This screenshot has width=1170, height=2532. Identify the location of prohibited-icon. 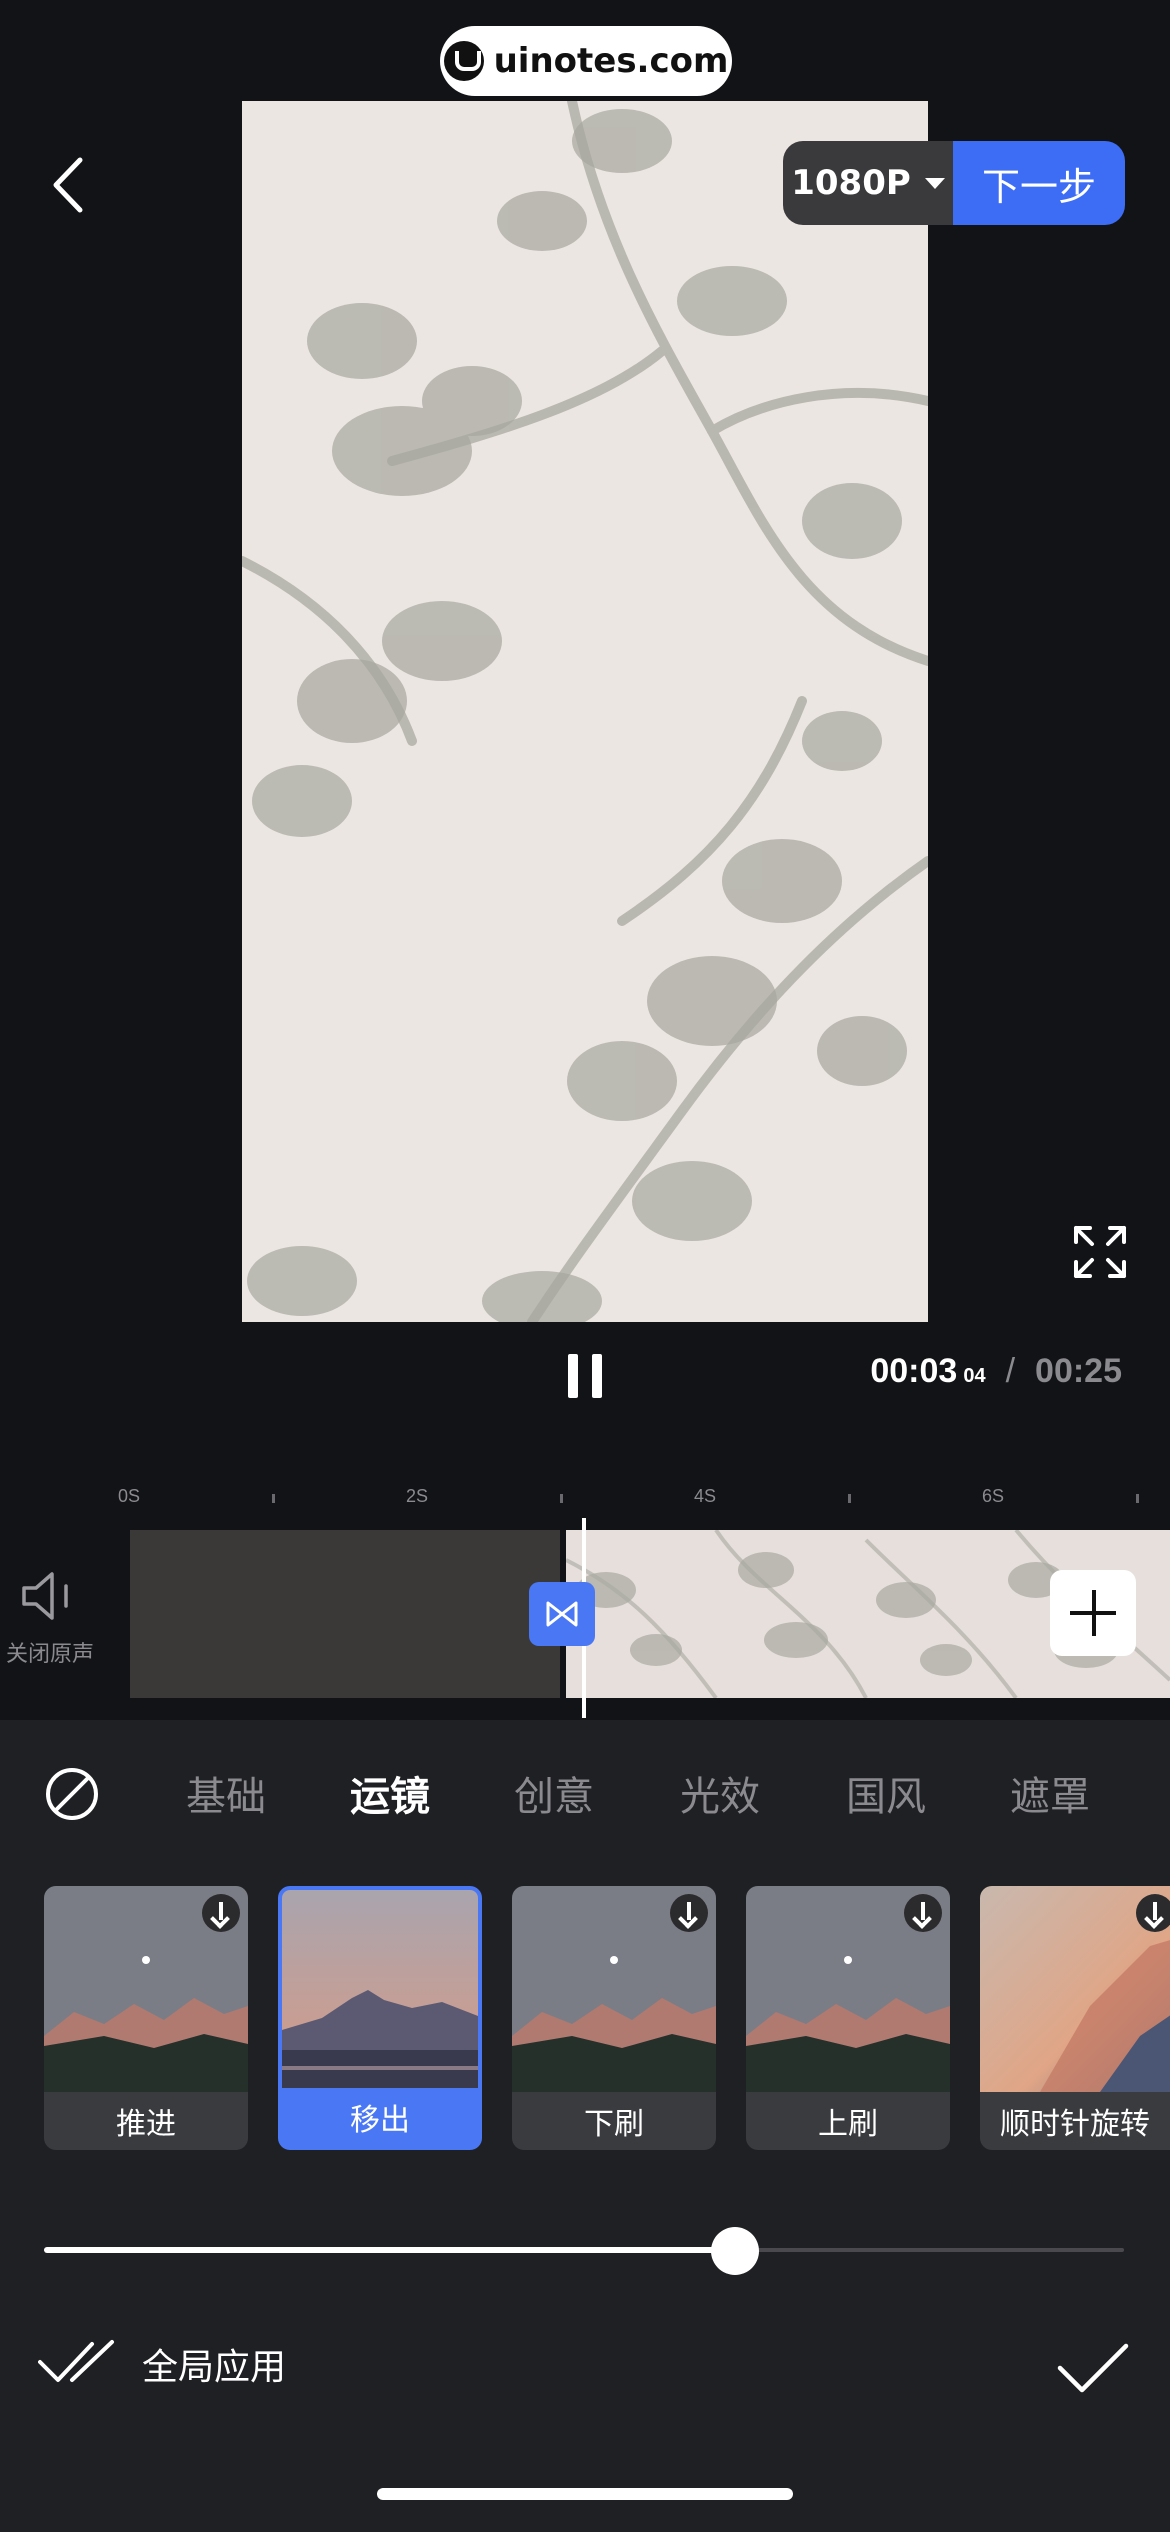
(72, 1794).